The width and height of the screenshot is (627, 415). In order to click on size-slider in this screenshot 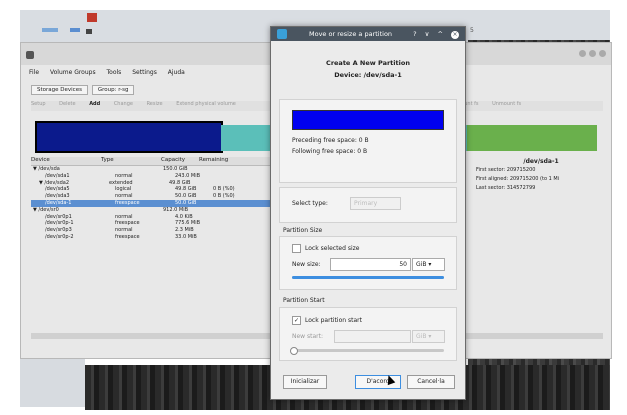, I will do `click(368, 277)`.